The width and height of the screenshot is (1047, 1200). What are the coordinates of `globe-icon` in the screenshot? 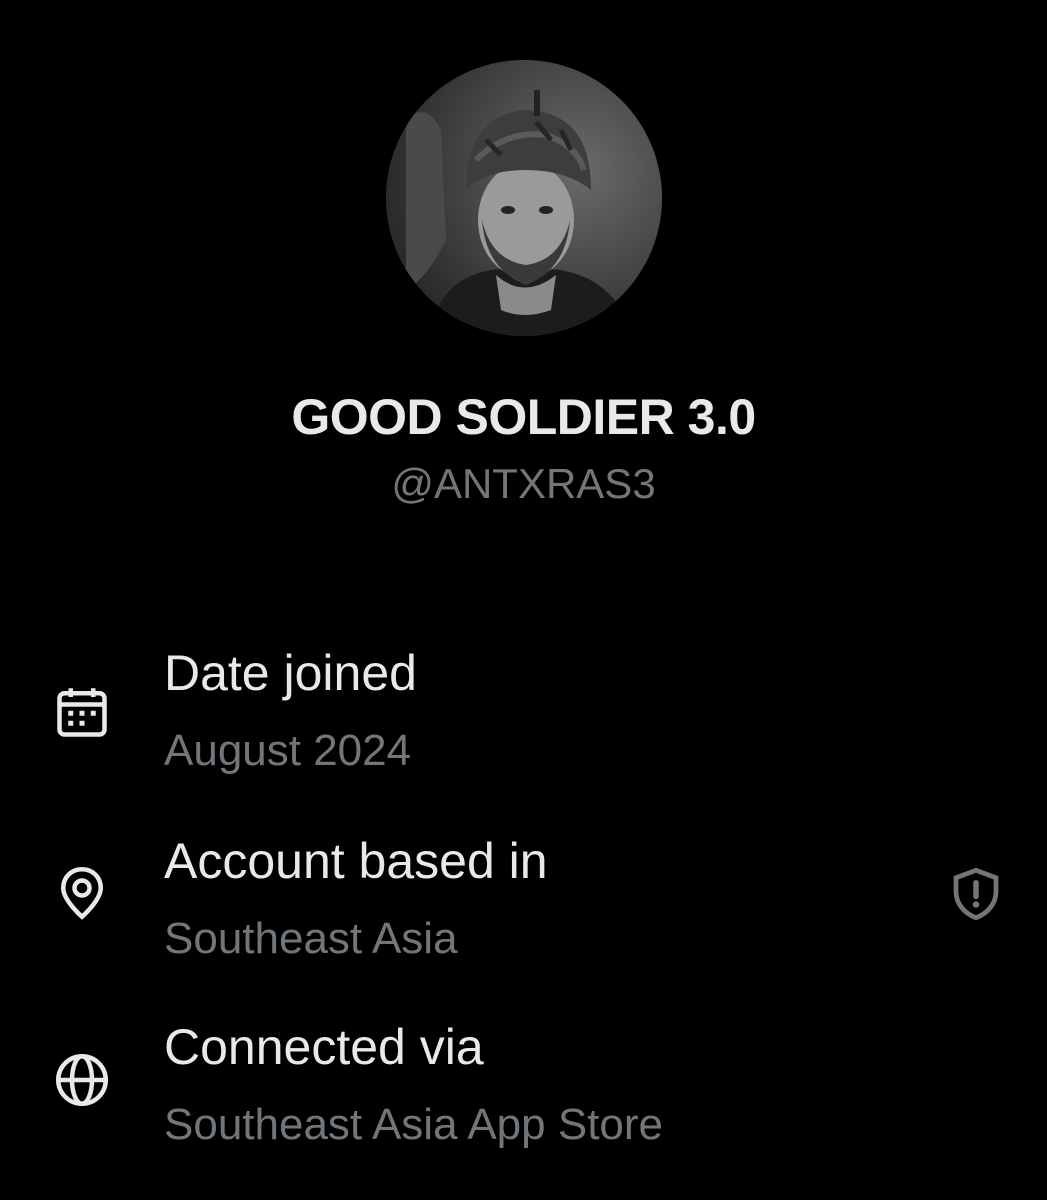 It's located at (82, 1080).